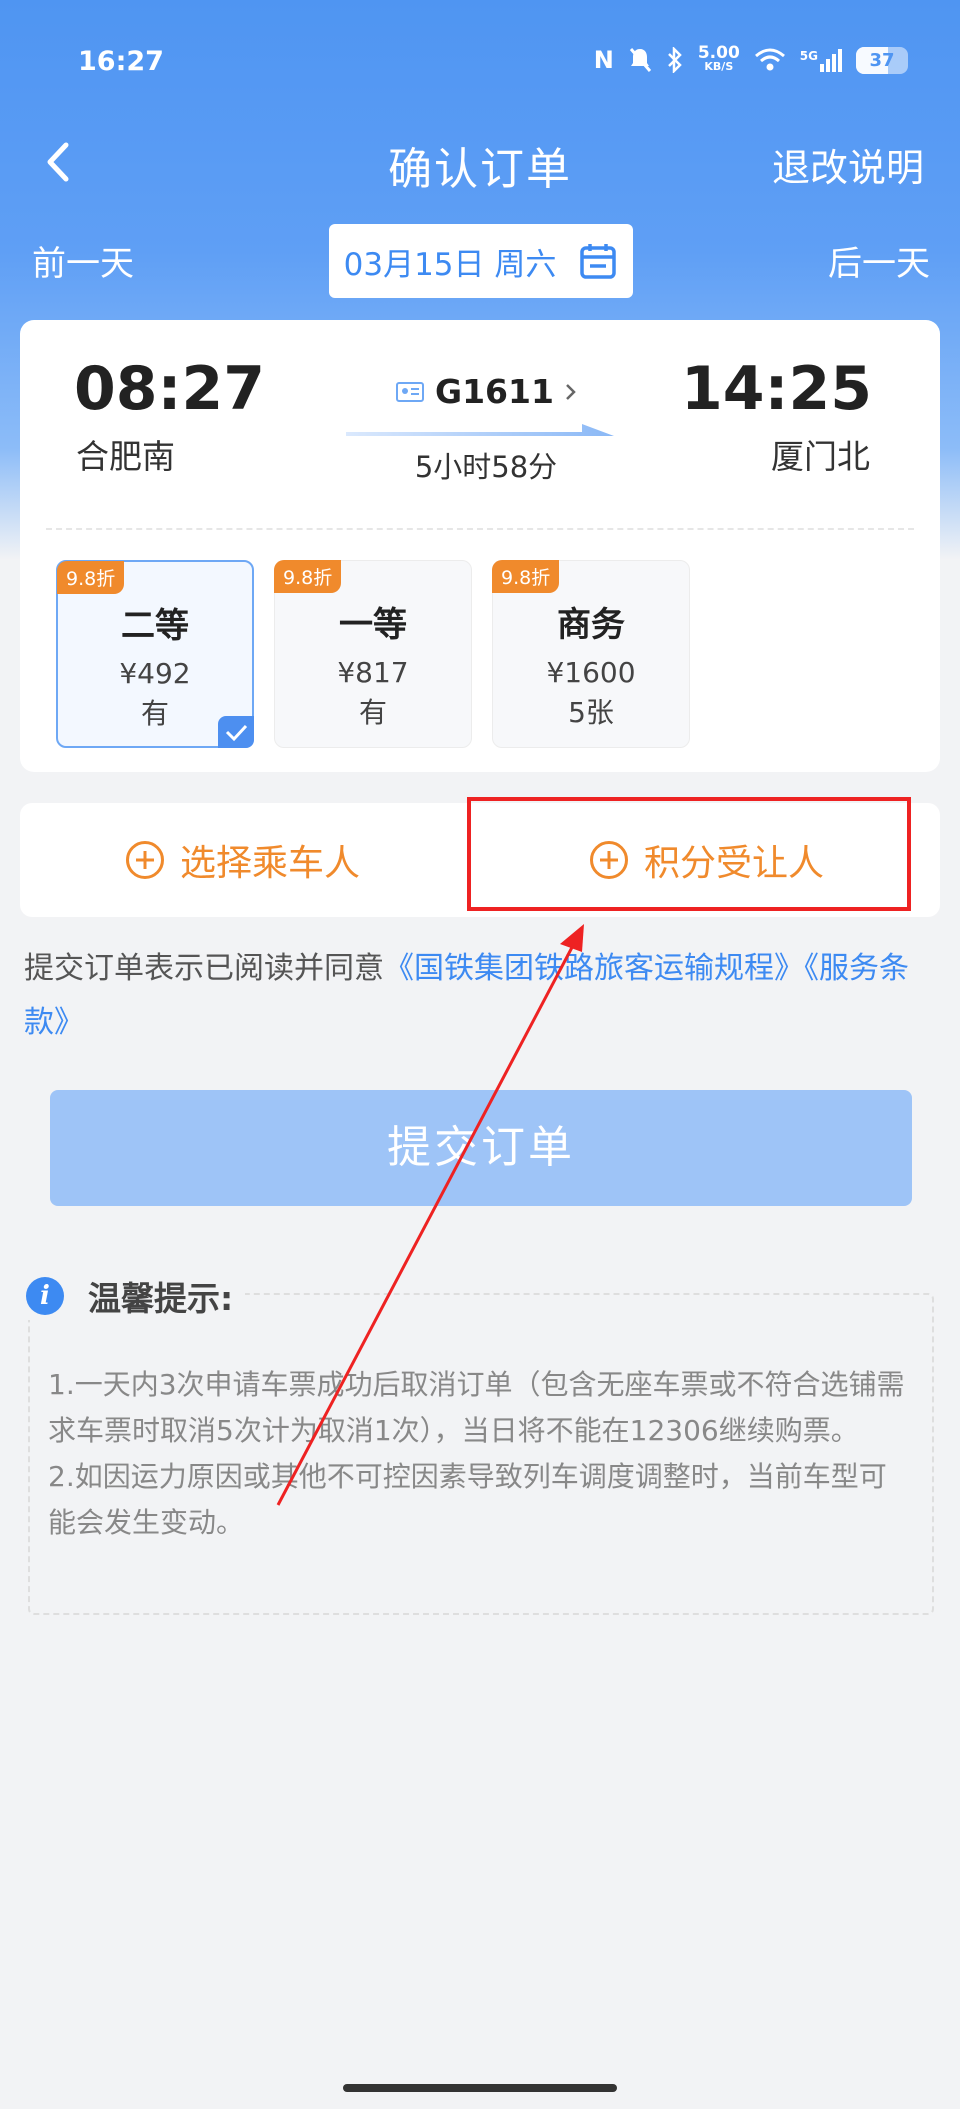 This screenshot has width=960, height=2109. What do you see at coordinates (776, 389) in the screenshot?
I see `arrival-time: 14:25` at bounding box center [776, 389].